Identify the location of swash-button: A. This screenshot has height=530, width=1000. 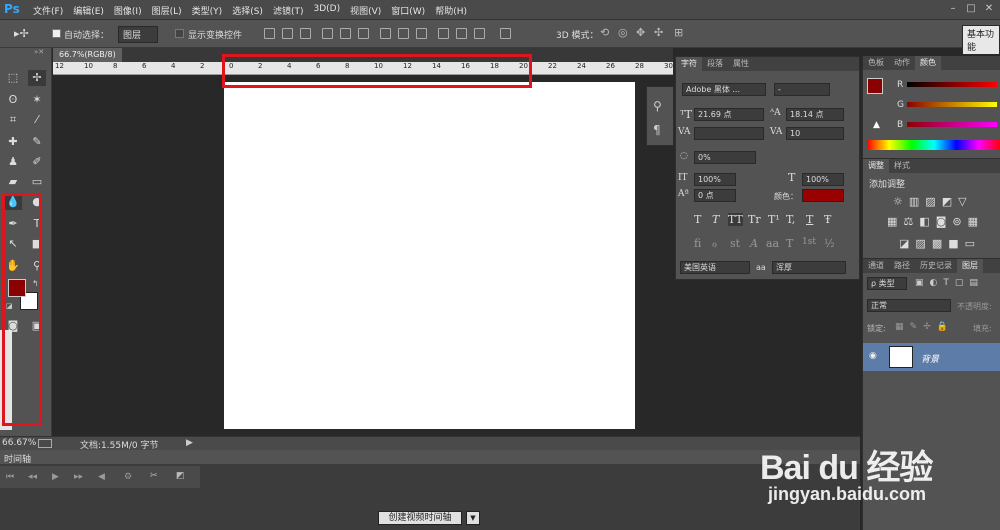
(754, 243).